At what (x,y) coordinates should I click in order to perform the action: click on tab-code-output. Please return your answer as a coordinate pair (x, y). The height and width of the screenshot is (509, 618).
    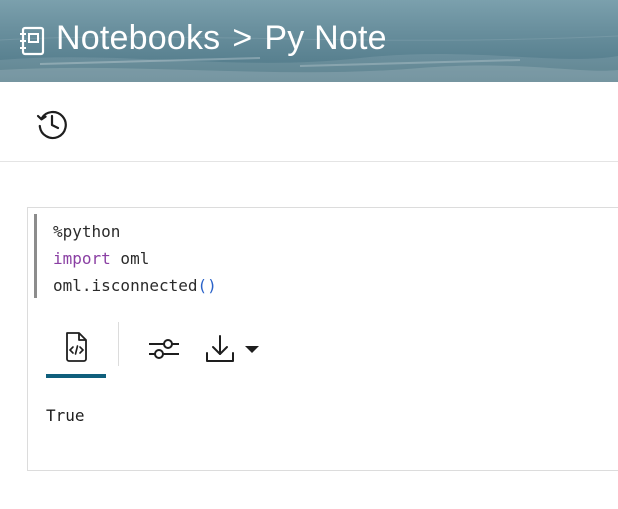
    Looking at the image, I should click on (76, 349).